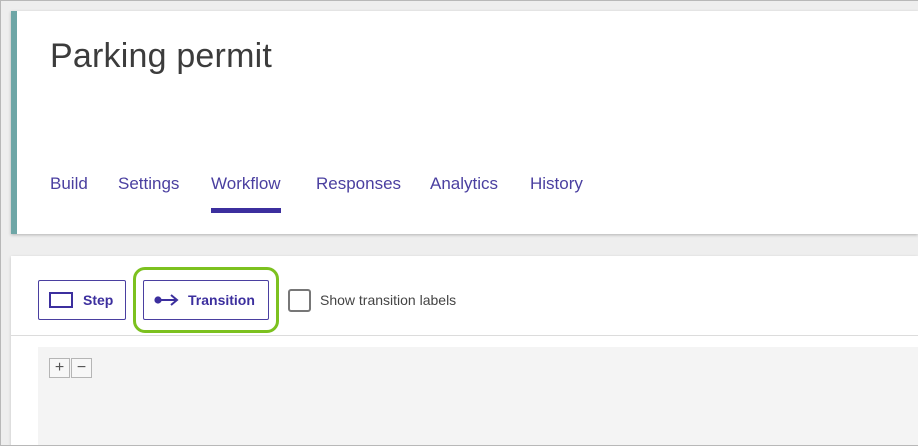 The width and height of the screenshot is (918, 446). What do you see at coordinates (388, 300) in the screenshot?
I see `show-transition-labels-label: Show transition labels` at bounding box center [388, 300].